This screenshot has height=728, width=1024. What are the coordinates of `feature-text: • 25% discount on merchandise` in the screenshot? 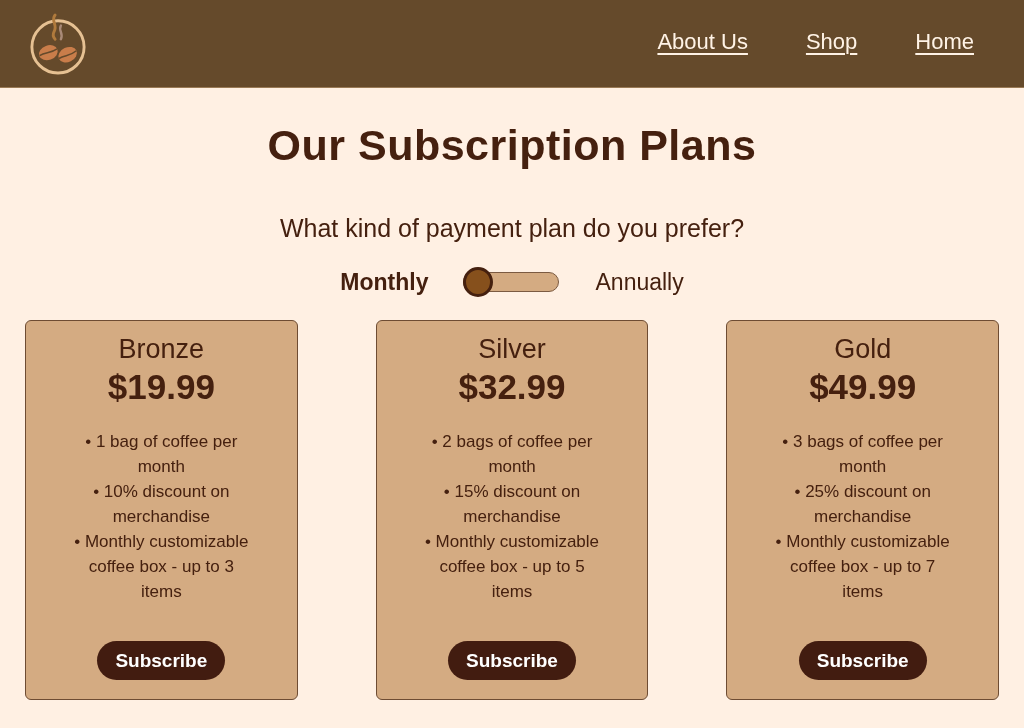 It's located at (862, 504).